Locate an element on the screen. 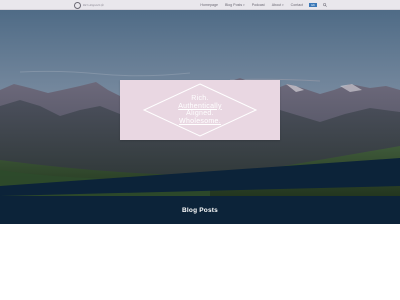 Image resolution: width=400 pixels, height=300 pixels. nav-item-label: Homepage is located at coordinates (209, 5).